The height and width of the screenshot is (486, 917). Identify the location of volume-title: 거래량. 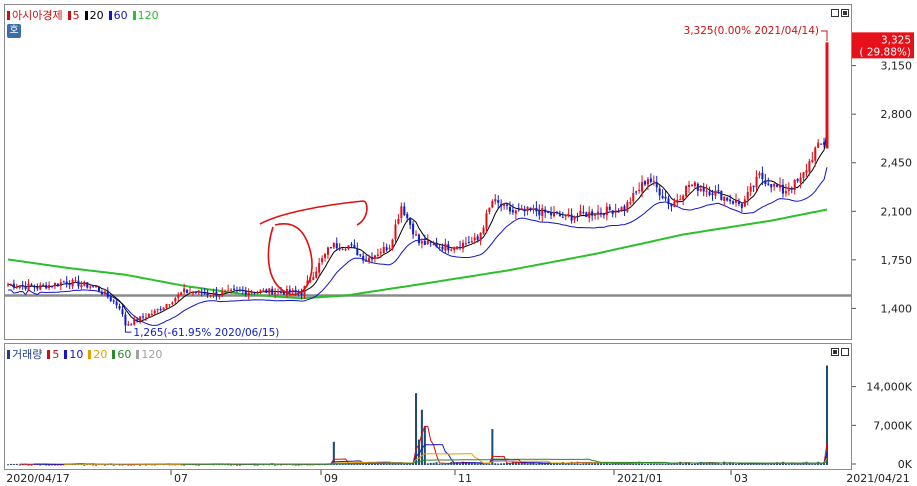
(27, 354).